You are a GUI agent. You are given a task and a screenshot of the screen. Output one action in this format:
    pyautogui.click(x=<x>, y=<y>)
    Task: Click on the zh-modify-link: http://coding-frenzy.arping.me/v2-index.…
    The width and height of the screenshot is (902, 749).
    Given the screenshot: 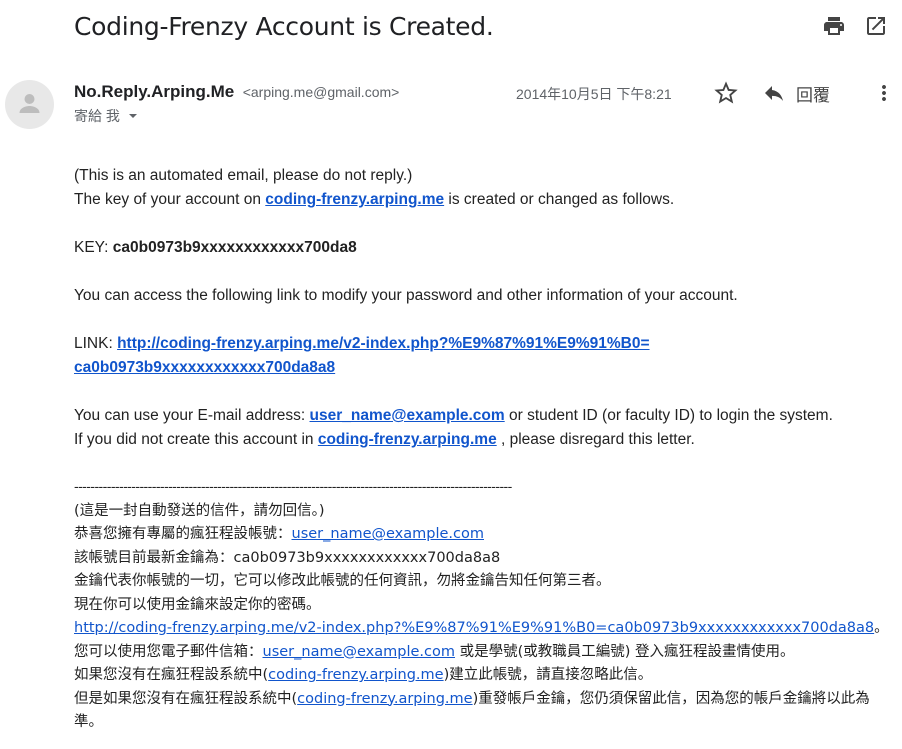 What is the action you would take?
    pyautogui.click(x=474, y=628)
    